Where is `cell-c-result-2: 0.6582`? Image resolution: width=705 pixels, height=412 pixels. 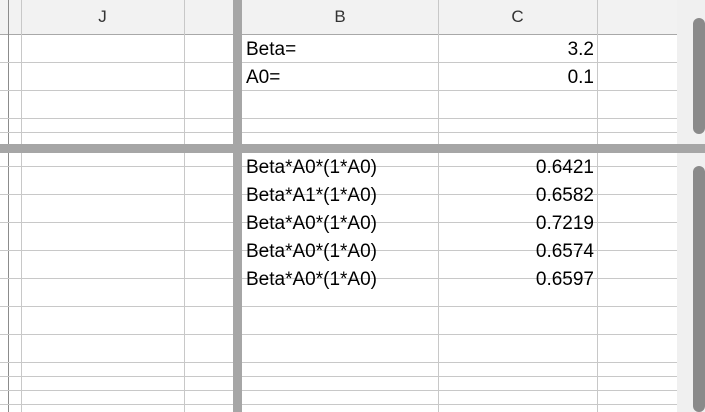 cell-c-result-2: 0.6582 is located at coordinates (517, 195).